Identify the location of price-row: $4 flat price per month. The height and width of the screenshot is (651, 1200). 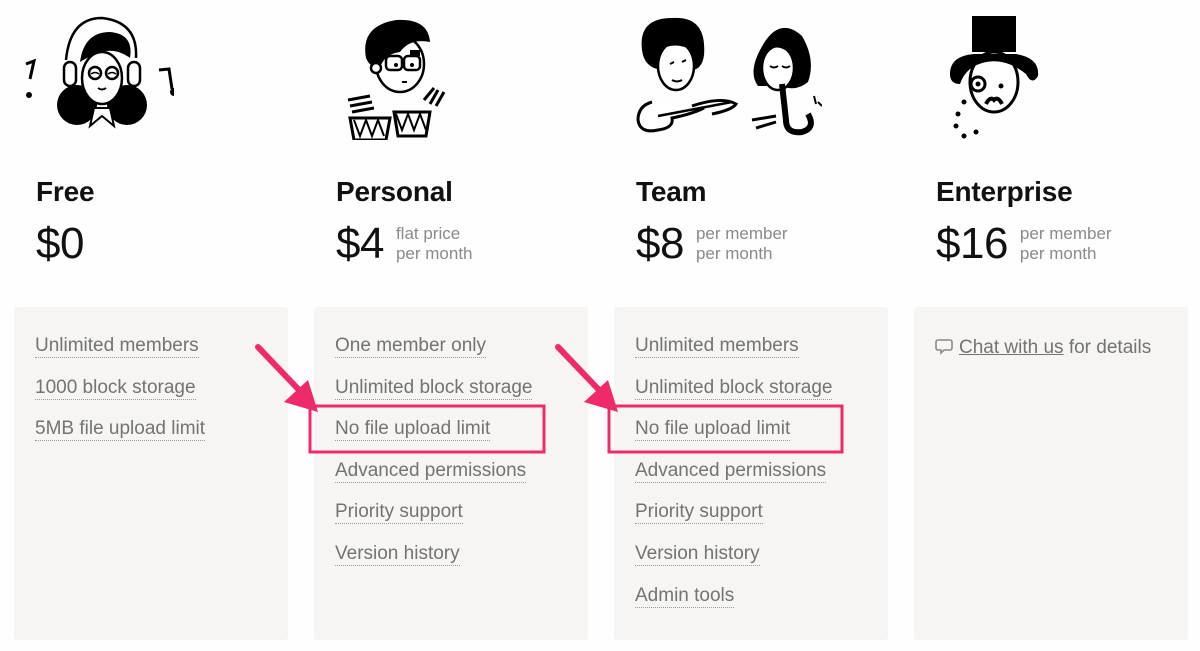
(404, 244).